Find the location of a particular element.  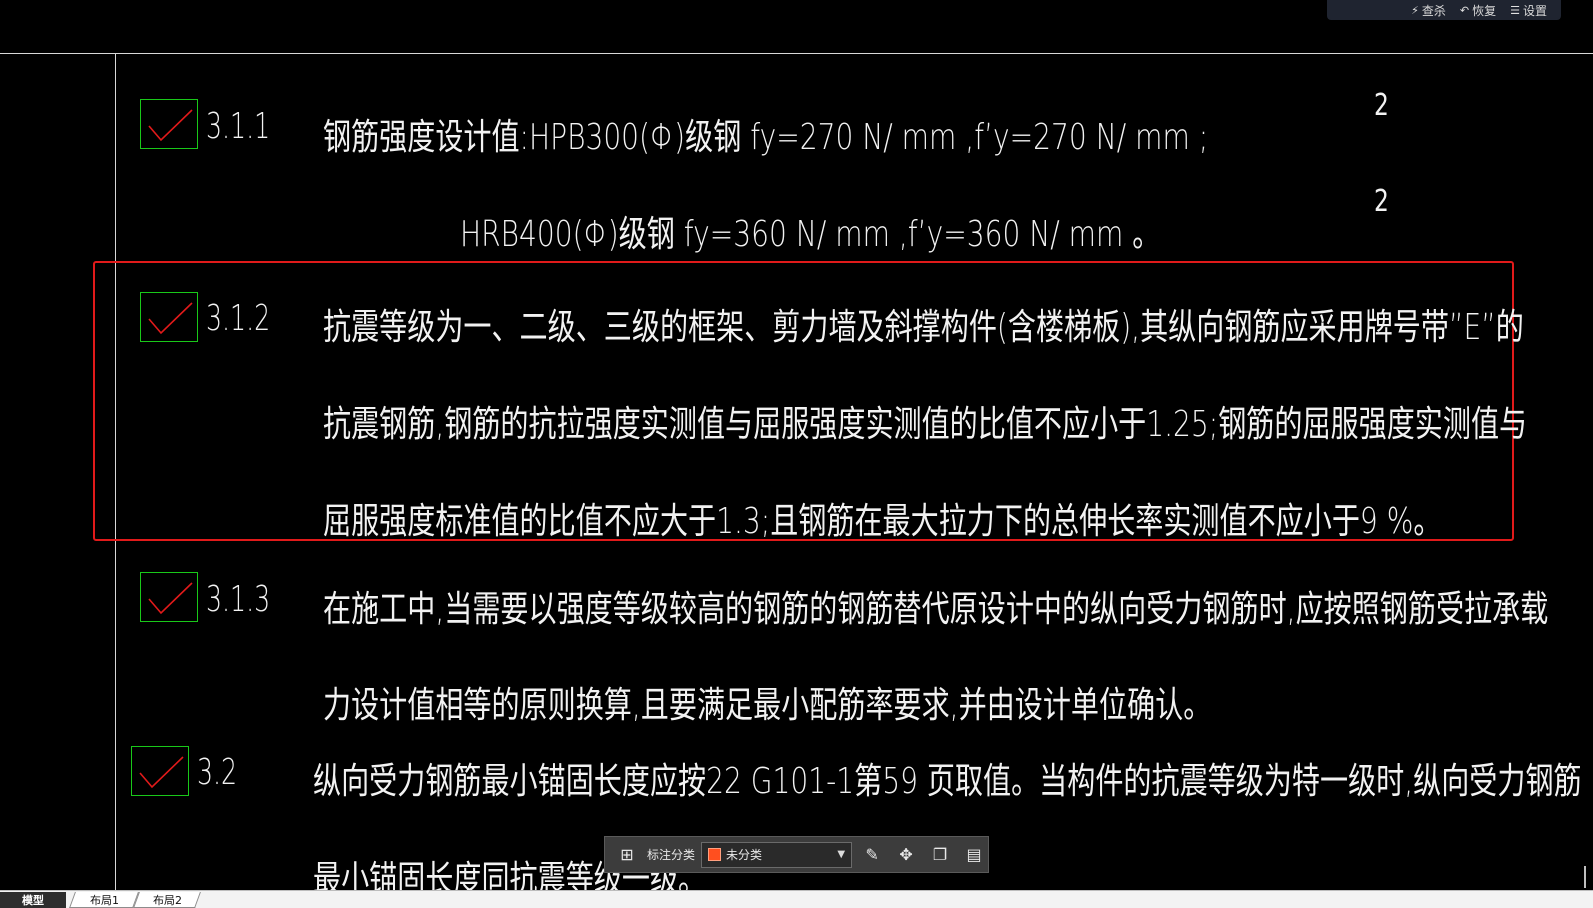

item-number: 3.2 is located at coordinates (217, 772).